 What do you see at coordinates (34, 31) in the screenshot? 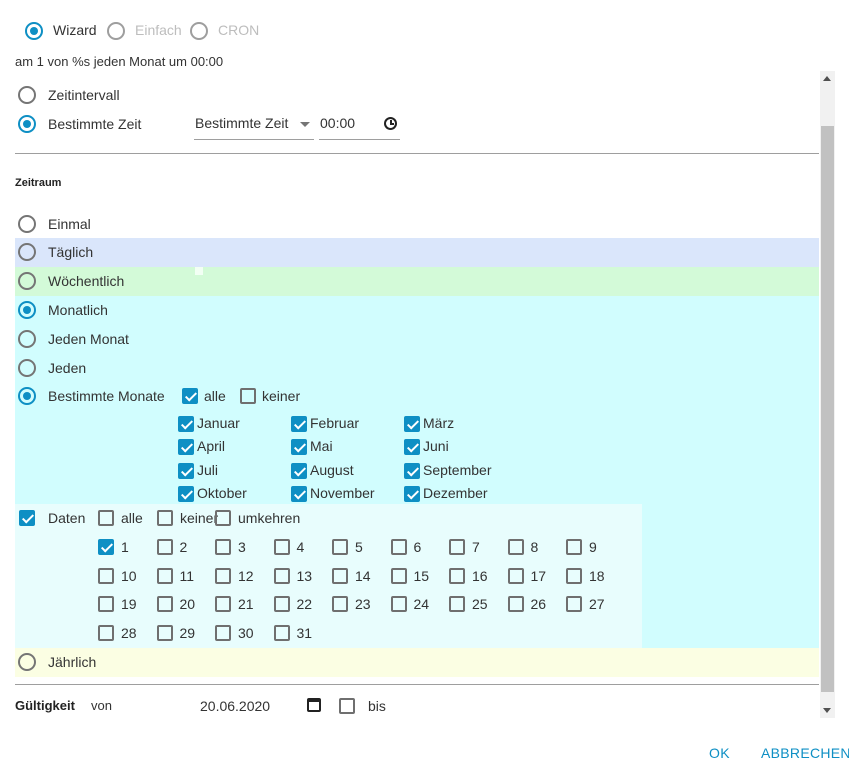
I see `wizard-radio` at bounding box center [34, 31].